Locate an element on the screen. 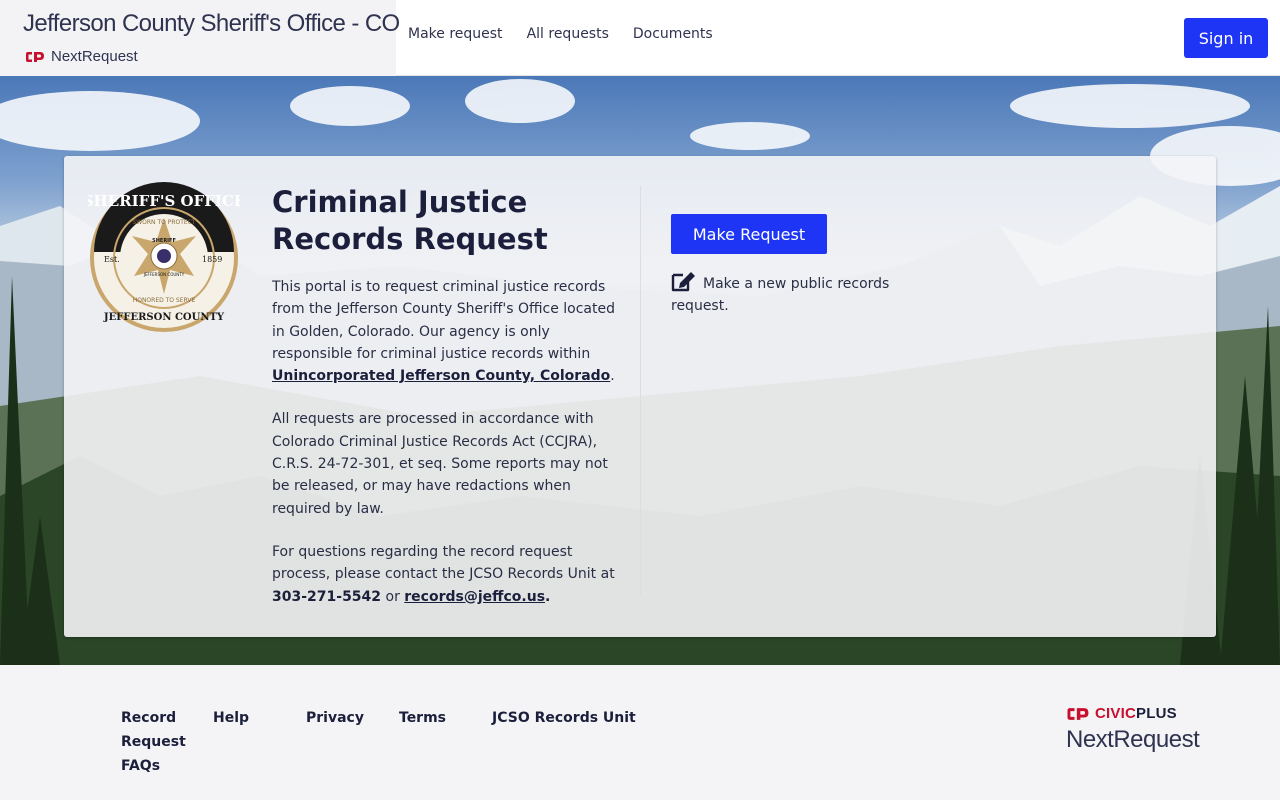 The height and width of the screenshot is (800, 1280). nextrequest-wordmark: NextRequest is located at coordinates (1133, 739).